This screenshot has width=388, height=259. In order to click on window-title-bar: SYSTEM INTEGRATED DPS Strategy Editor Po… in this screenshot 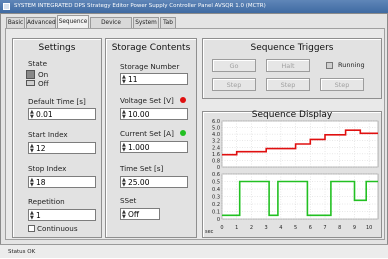, I will do `click(194, 6)`.